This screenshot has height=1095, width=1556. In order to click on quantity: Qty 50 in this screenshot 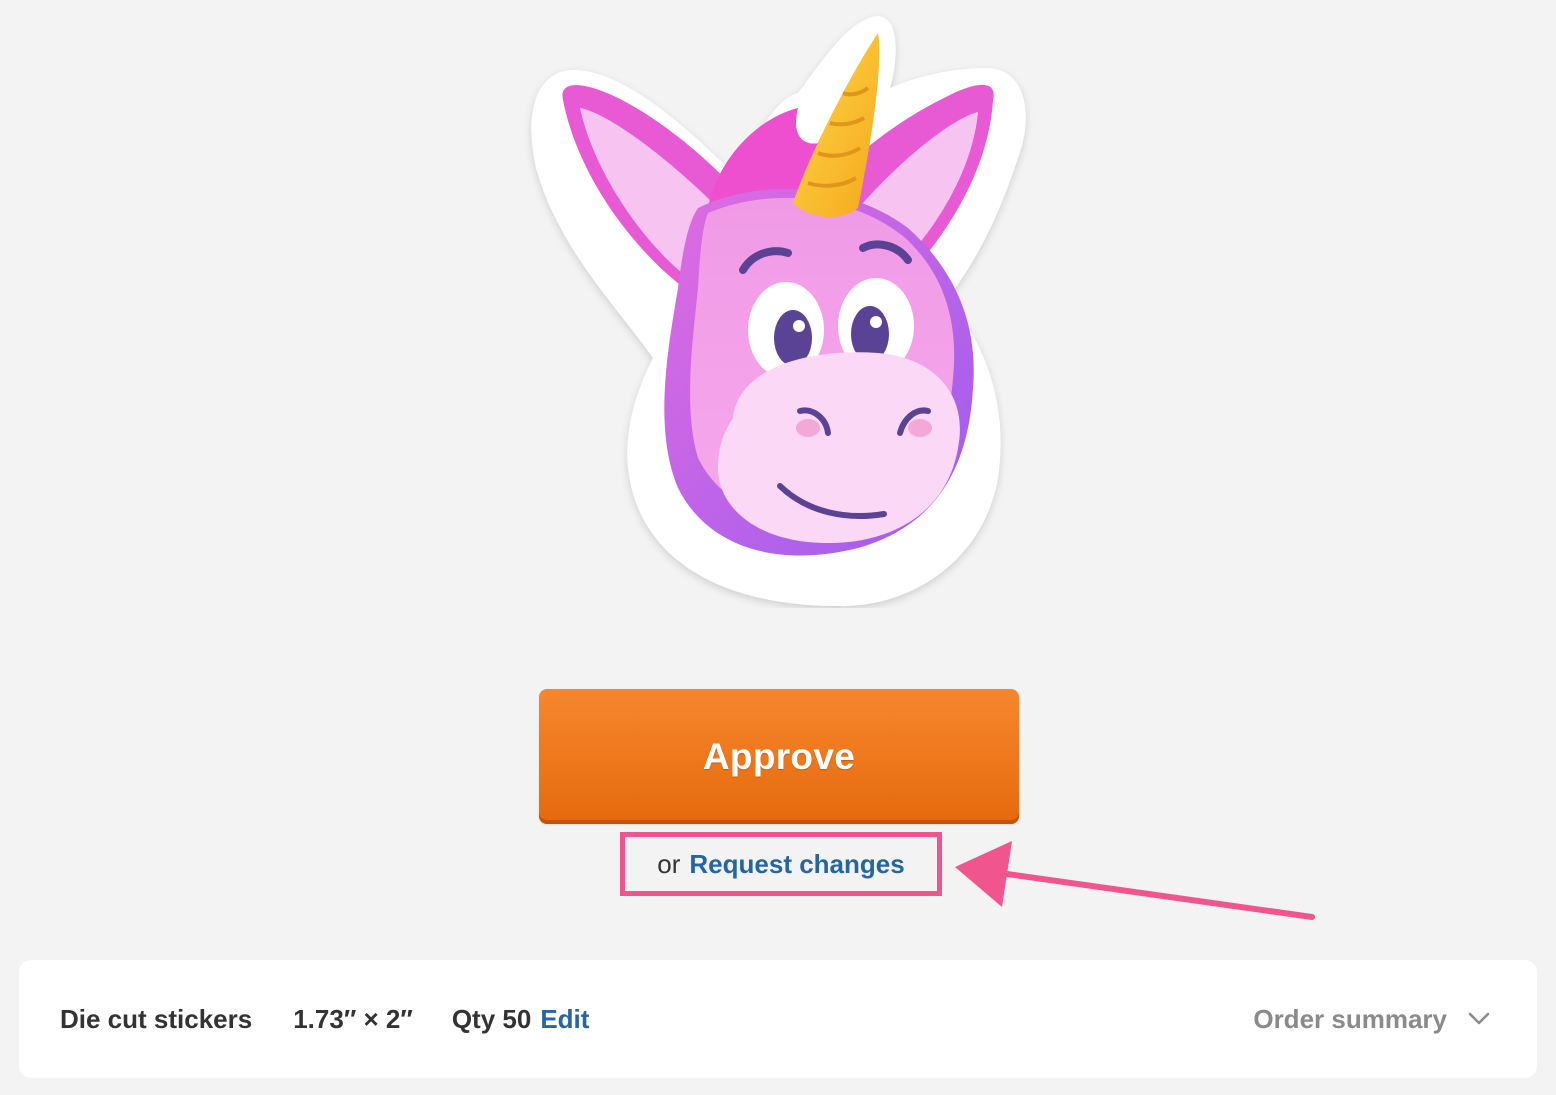, I will do `click(491, 1018)`.